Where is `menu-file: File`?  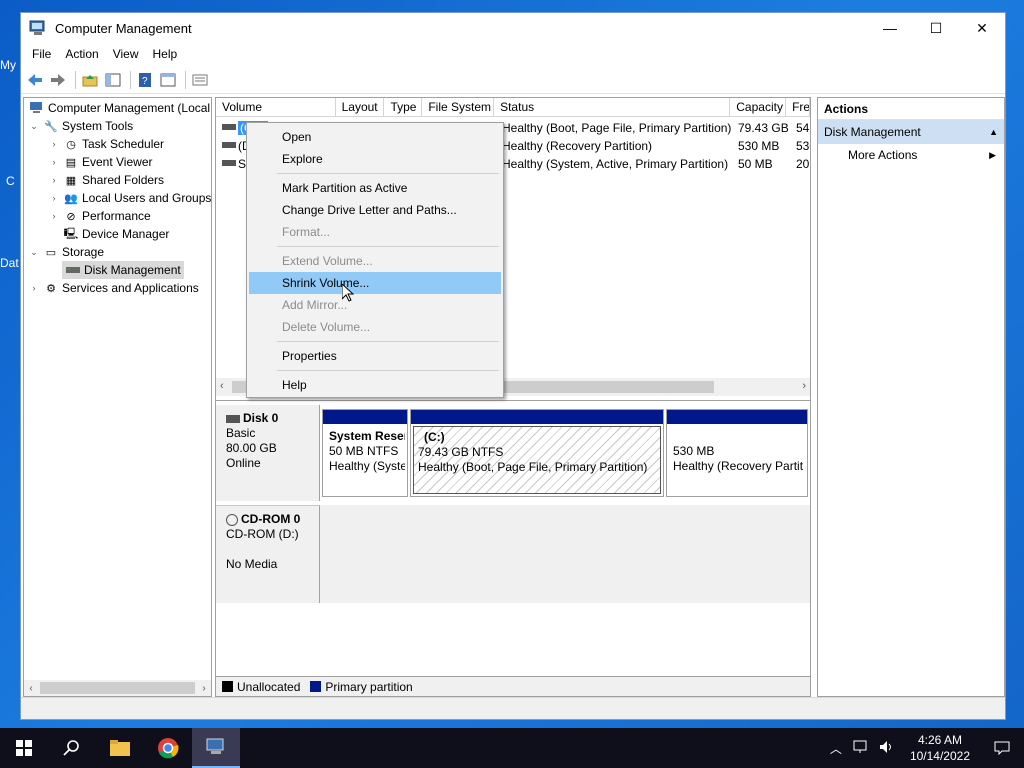
menu-file: File is located at coordinates (41, 54).